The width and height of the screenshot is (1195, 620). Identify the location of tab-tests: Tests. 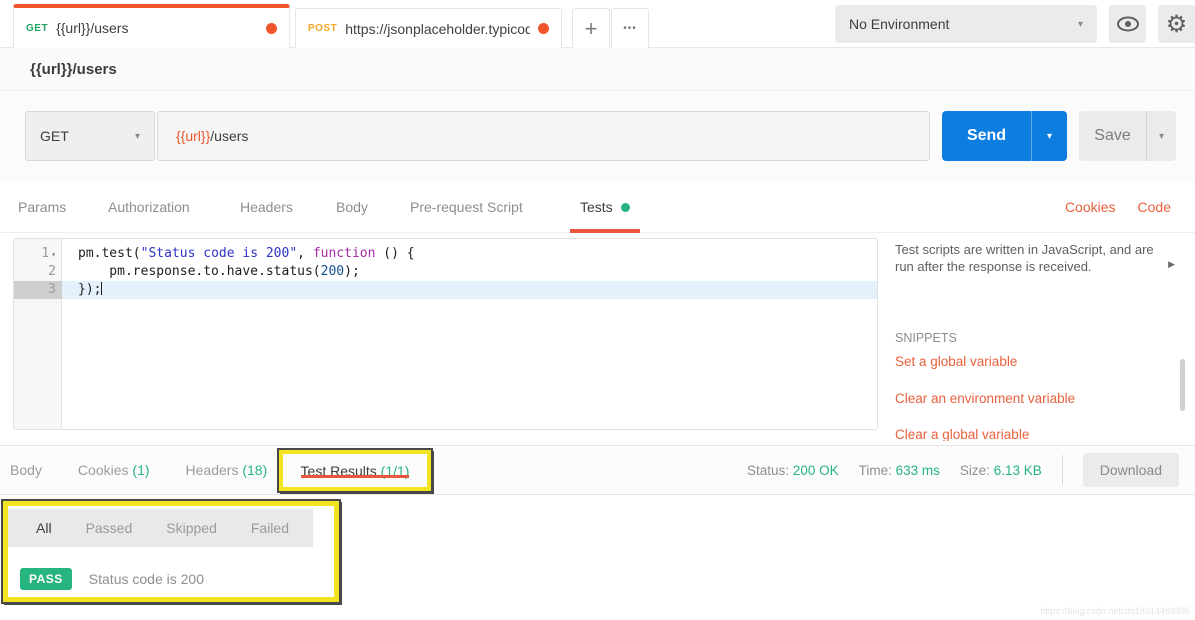
(605, 207).